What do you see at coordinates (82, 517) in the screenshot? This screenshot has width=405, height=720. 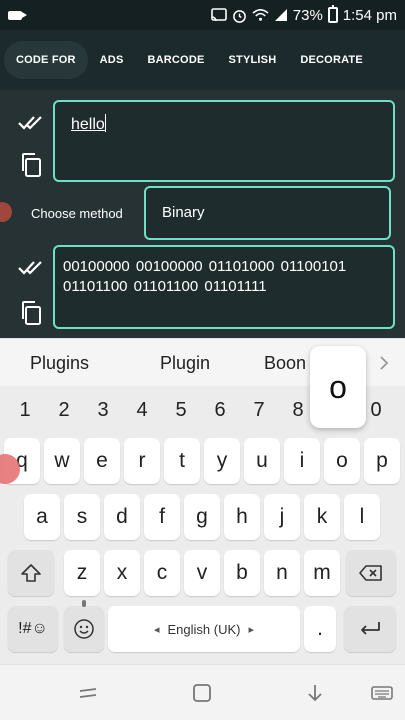 I see `key-s: s` at bounding box center [82, 517].